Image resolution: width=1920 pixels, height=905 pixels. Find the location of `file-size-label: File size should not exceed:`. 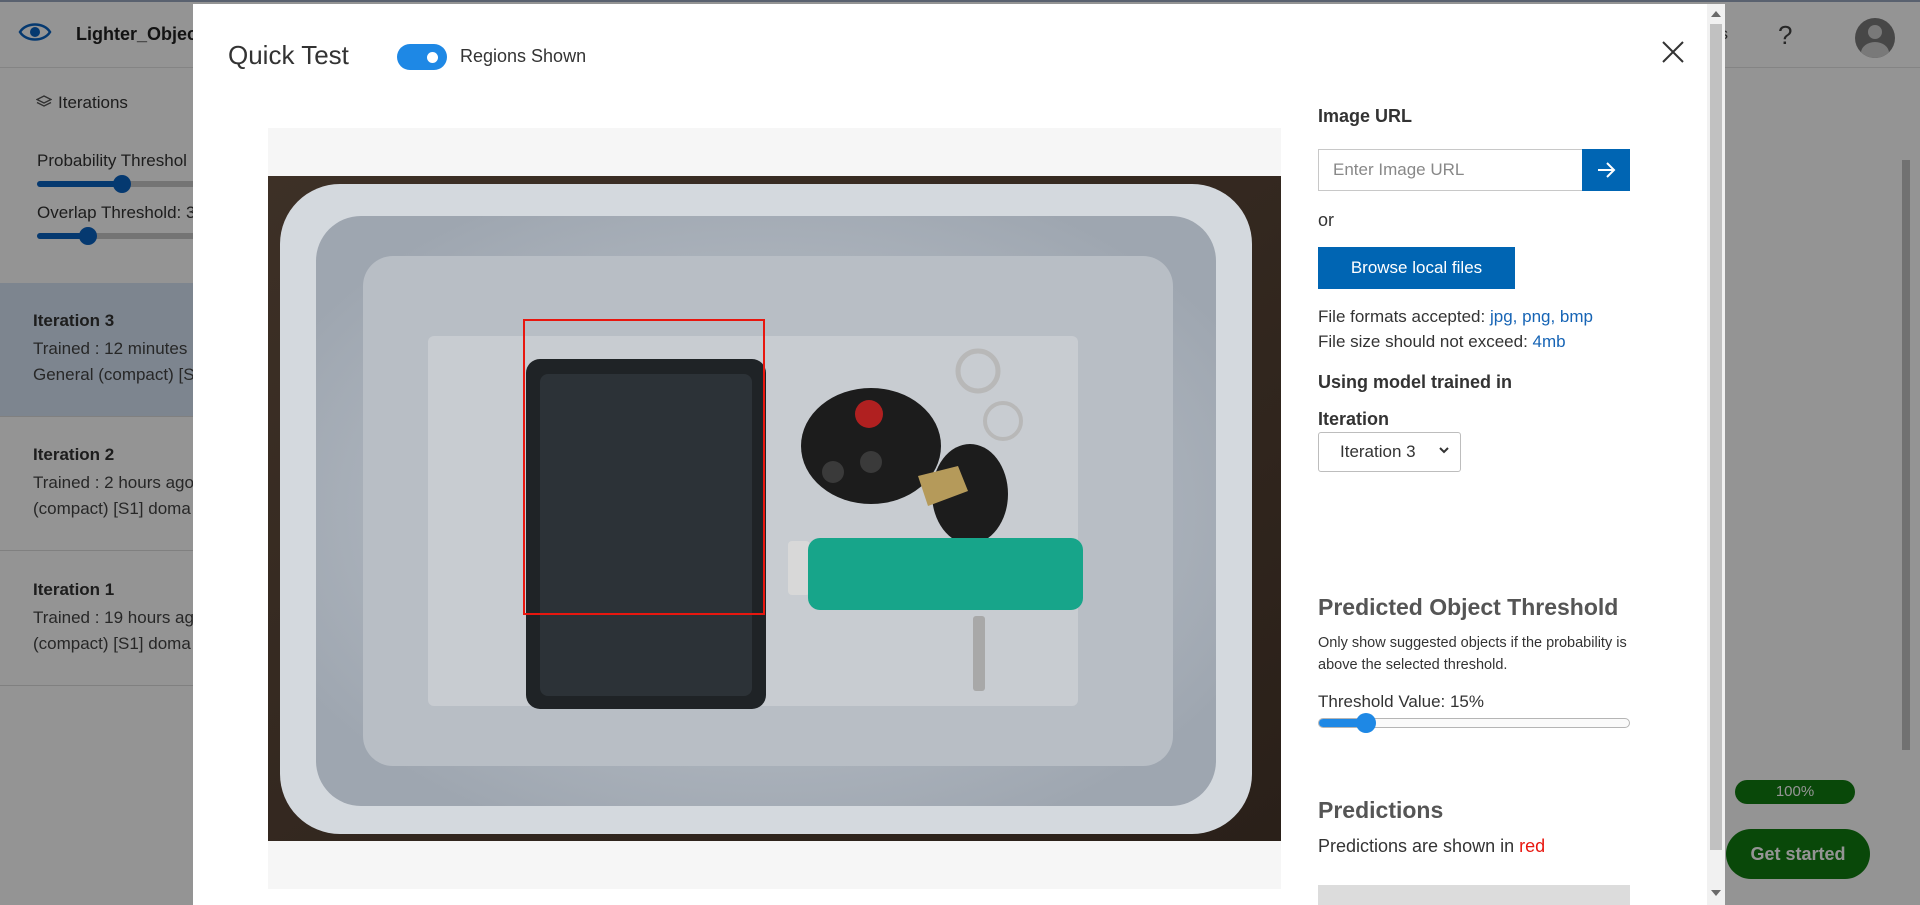

file-size-label: File size should not exceed: is located at coordinates (1423, 341).